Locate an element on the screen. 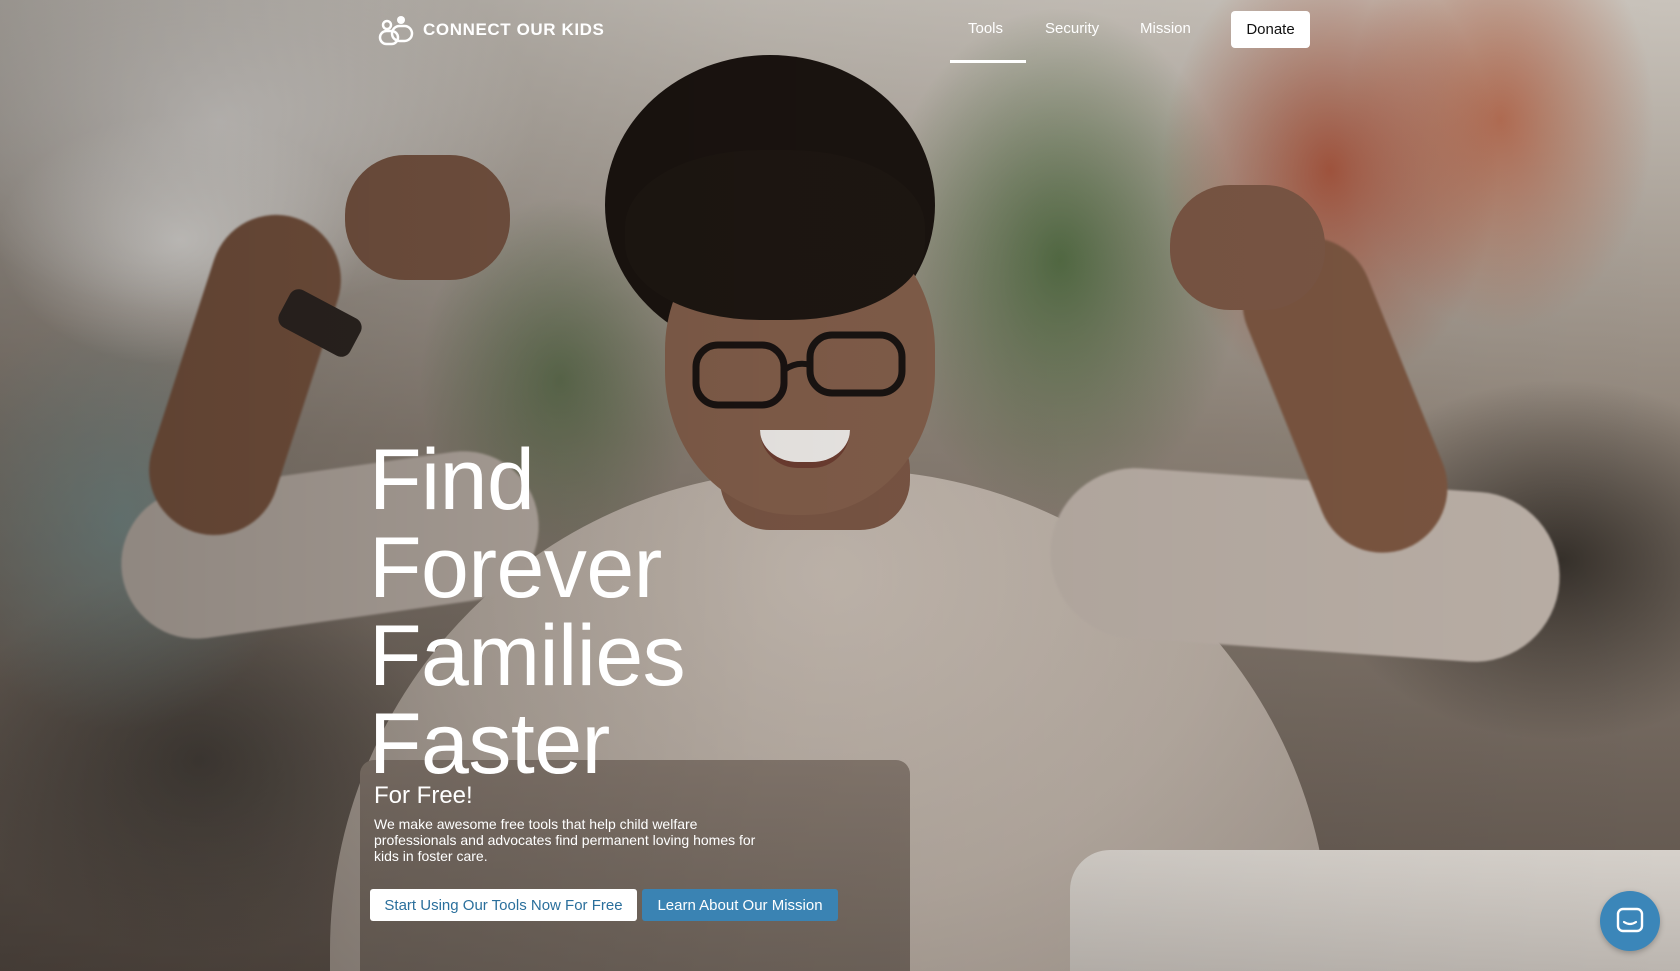 The height and width of the screenshot is (971, 1680). donate-button: Donate is located at coordinates (1270, 29).